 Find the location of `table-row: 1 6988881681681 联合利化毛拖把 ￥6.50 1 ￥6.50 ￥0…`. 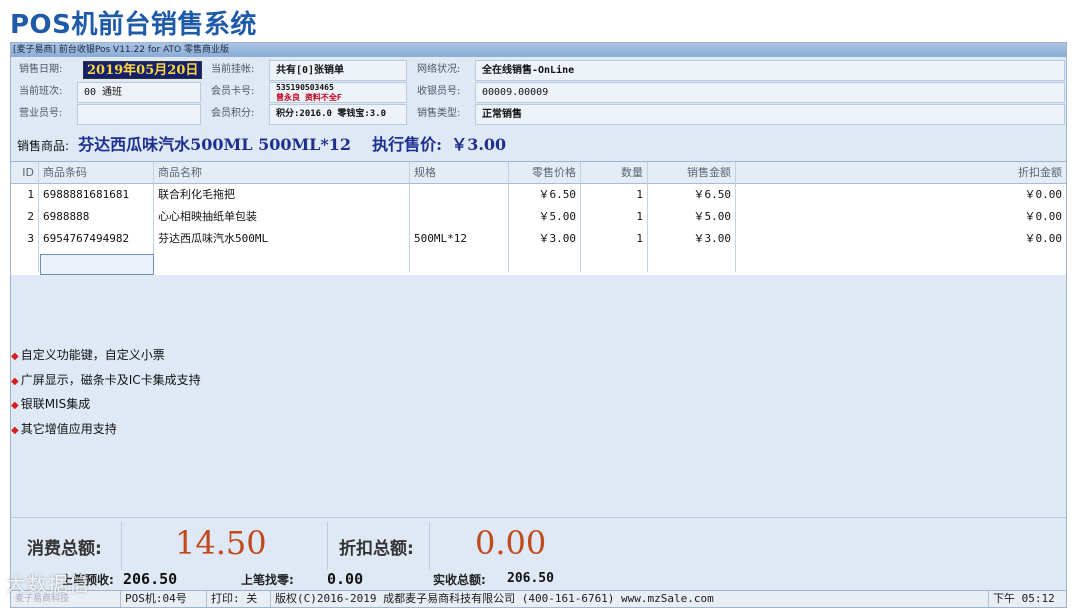

table-row: 1 6988881681681 联合利化毛拖把 ￥6.50 1 ￥6.50 ￥0… is located at coordinates (538, 195).